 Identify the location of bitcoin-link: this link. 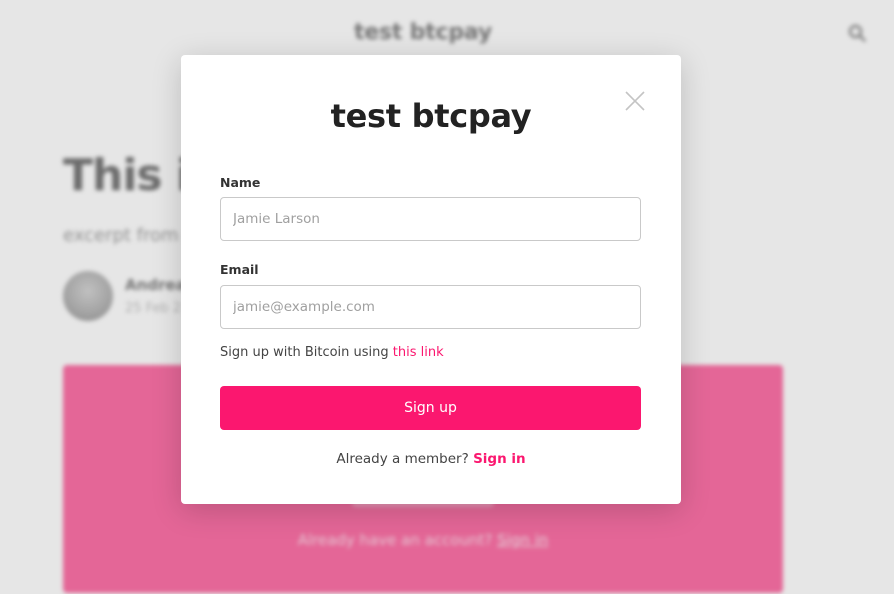
(418, 352).